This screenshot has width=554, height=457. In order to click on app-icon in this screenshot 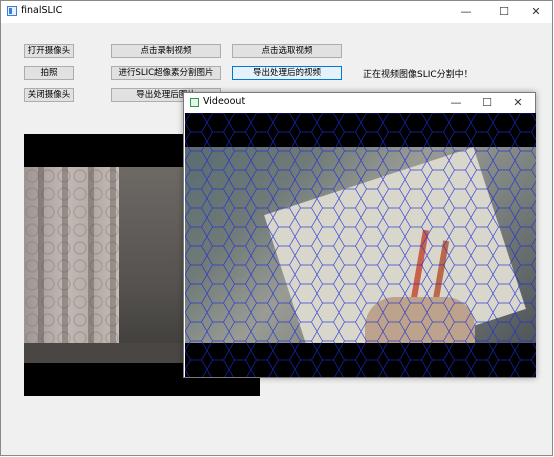, I will do `click(12, 11)`.